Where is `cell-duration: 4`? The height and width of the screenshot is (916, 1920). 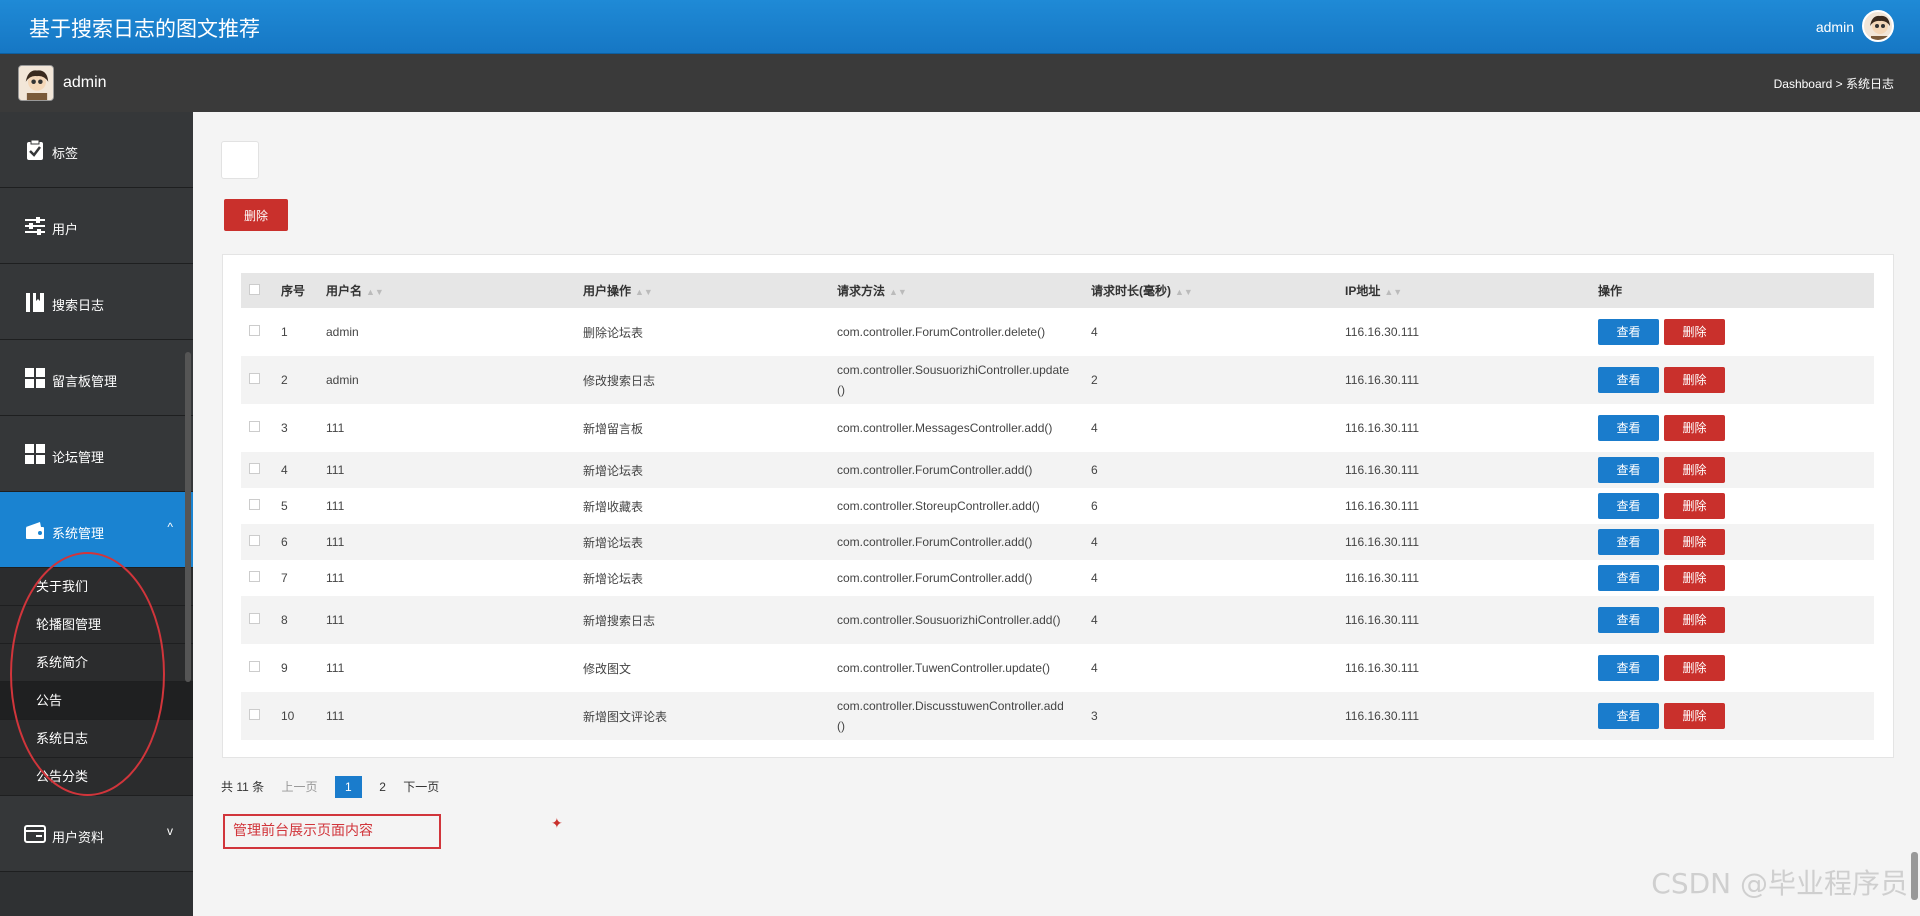 cell-duration: 4 is located at coordinates (1218, 620).